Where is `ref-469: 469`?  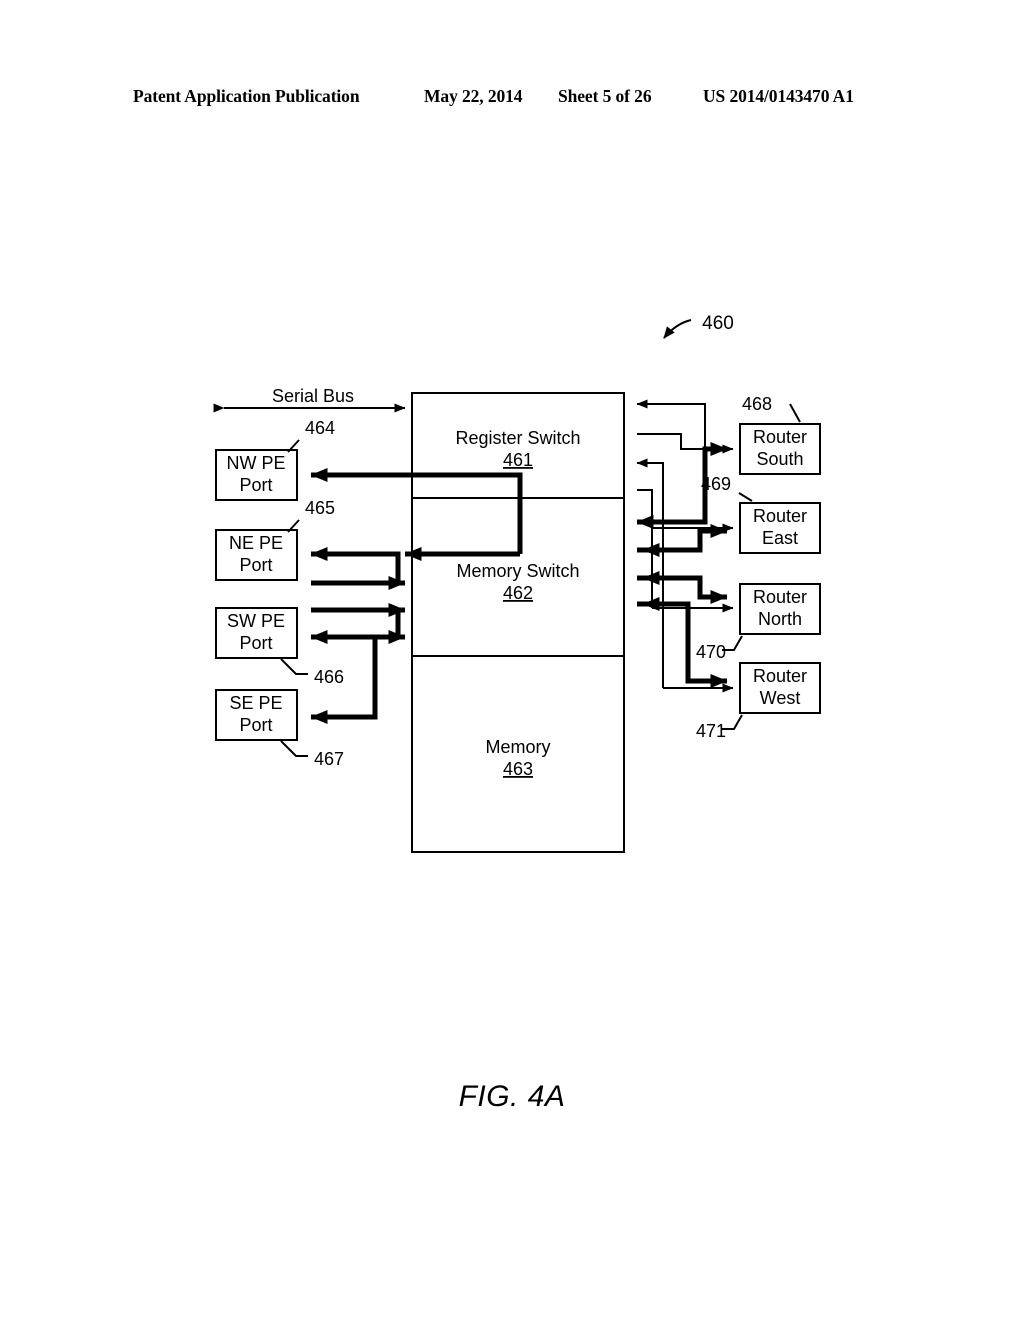
ref-469: 469 is located at coordinates (716, 484).